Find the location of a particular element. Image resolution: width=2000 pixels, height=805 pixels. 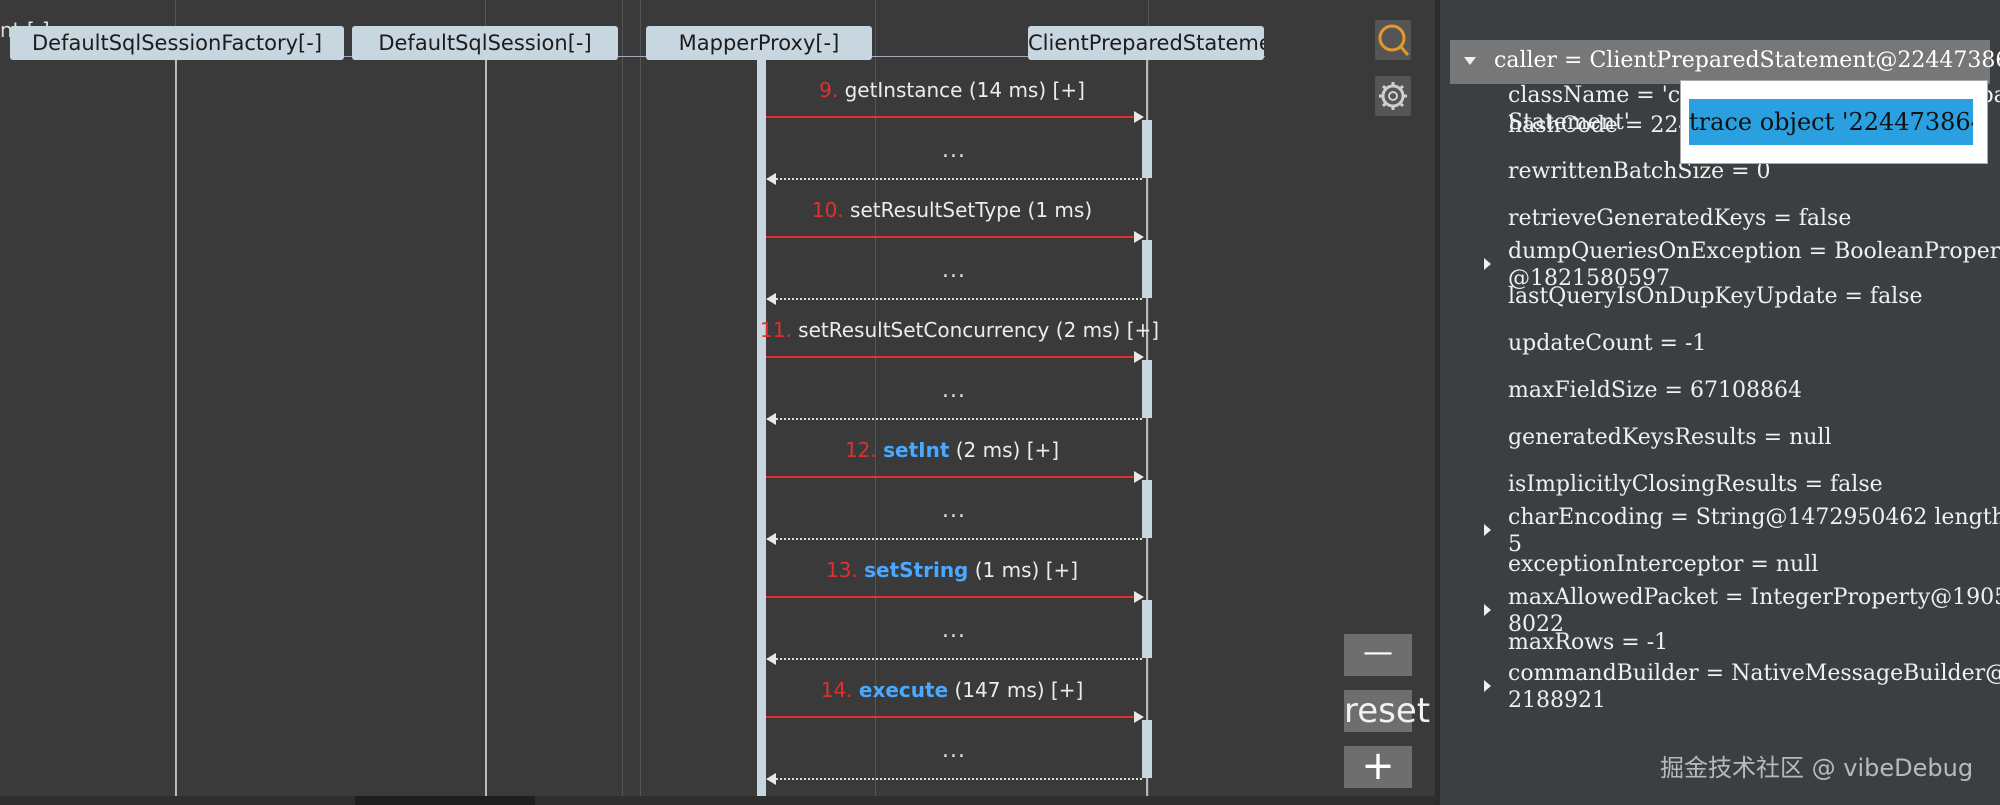

property-row: maxRows = -1 is located at coordinates (1588, 642).